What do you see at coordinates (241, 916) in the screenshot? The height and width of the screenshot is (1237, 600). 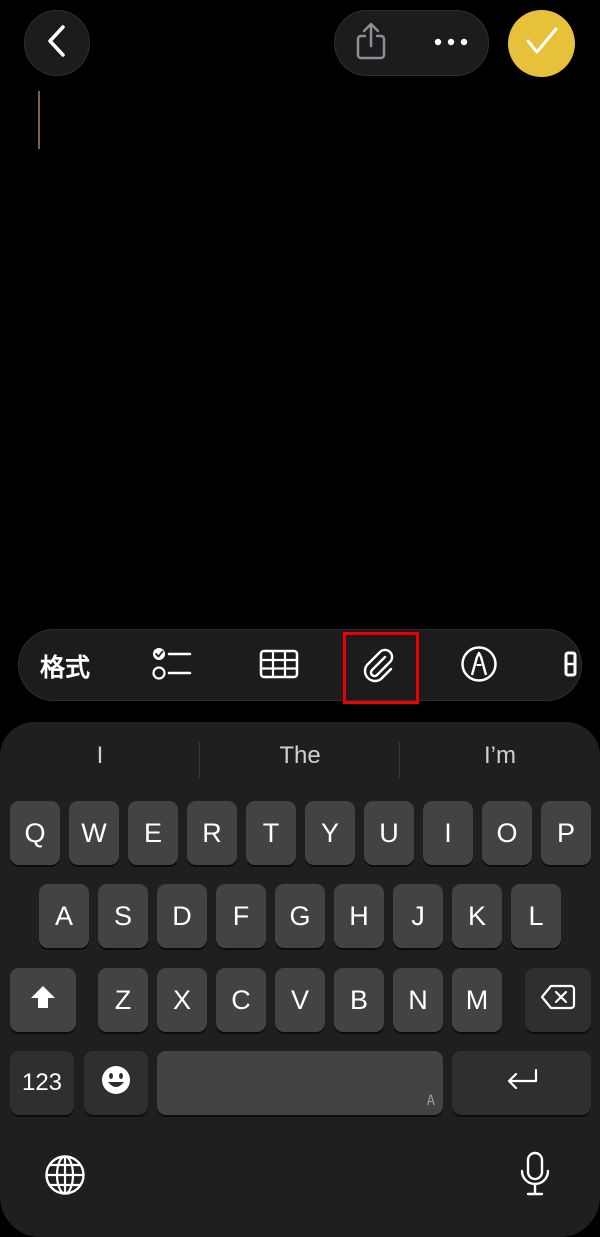 I see `key-f: F` at bounding box center [241, 916].